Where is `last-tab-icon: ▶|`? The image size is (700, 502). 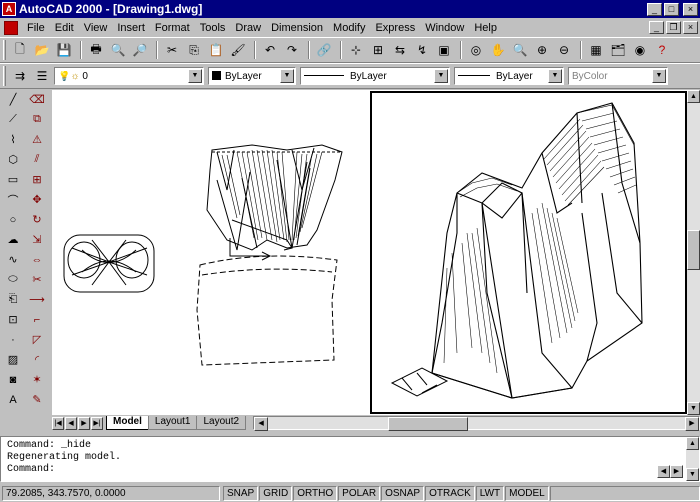
last-tab-icon: ▶| is located at coordinates (97, 423).